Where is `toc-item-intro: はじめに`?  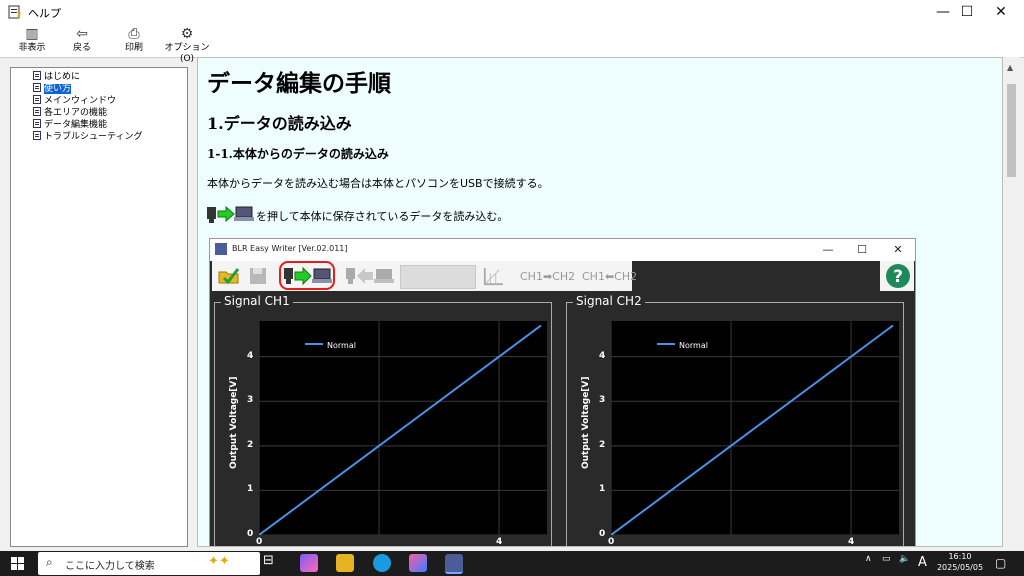 toc-item-intro: はじめに is located at coordinates (56, 76).